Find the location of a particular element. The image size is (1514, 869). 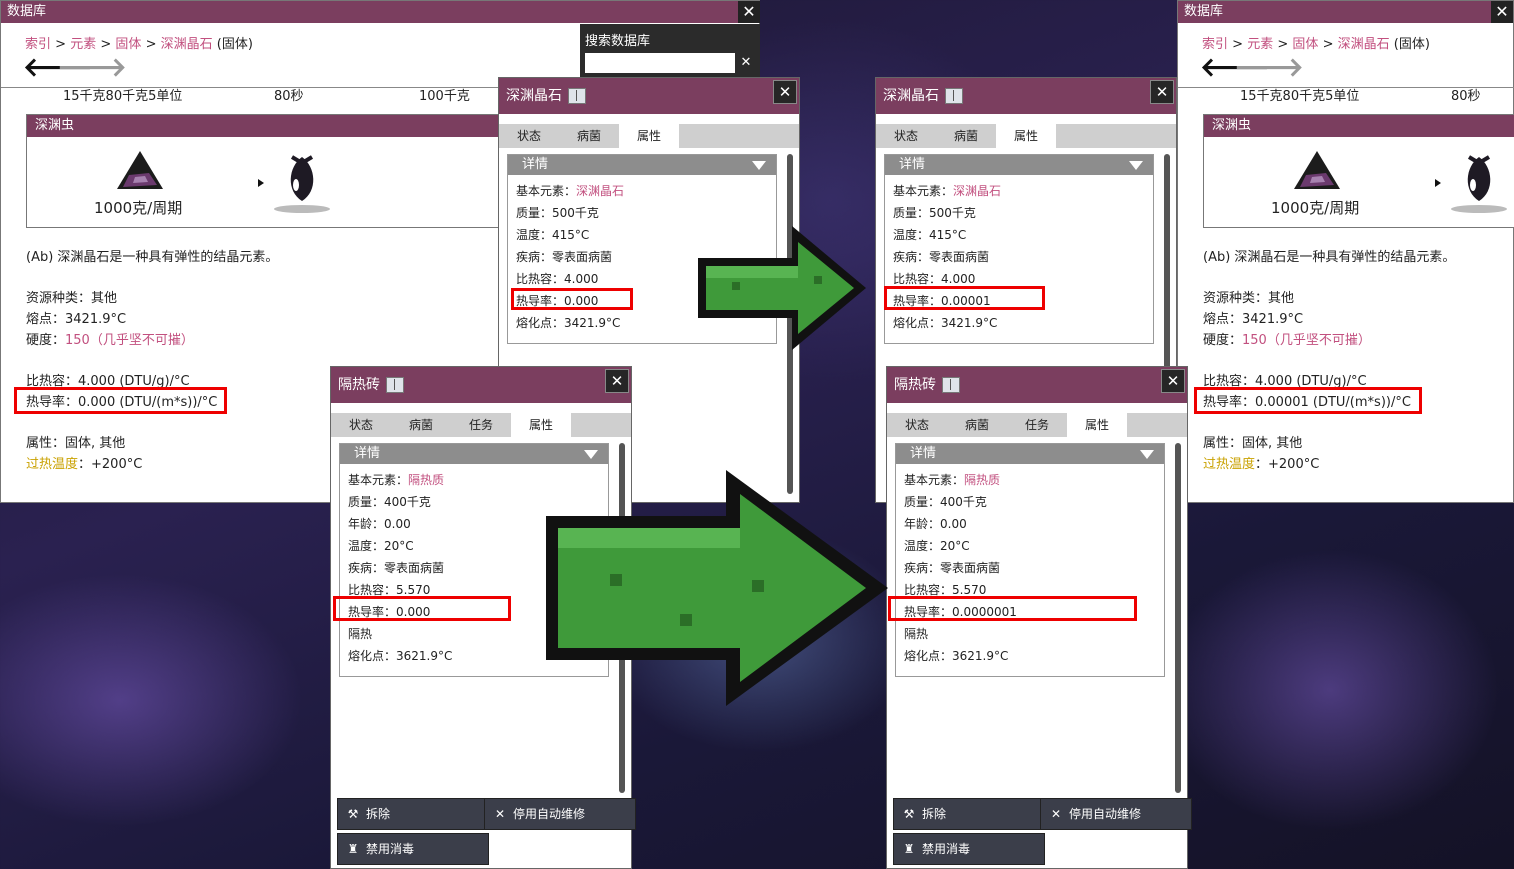

disease: 疾病：零表面病菌 is located at coordinates (396, 568).